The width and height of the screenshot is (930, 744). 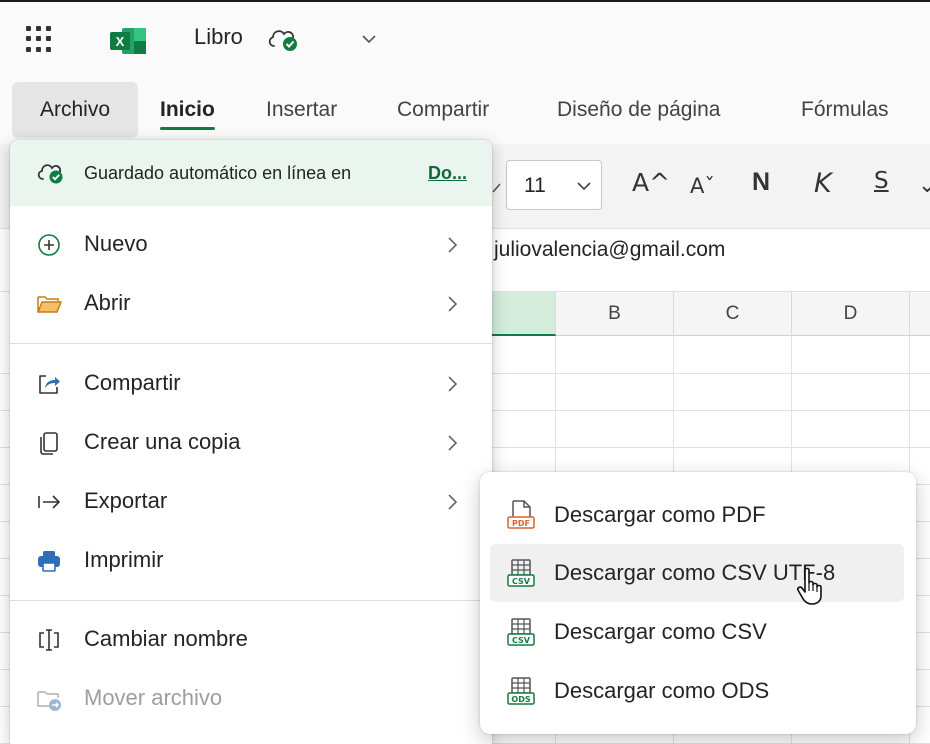 I want to click on font-size-value: 11, so click(x=535, y=185).